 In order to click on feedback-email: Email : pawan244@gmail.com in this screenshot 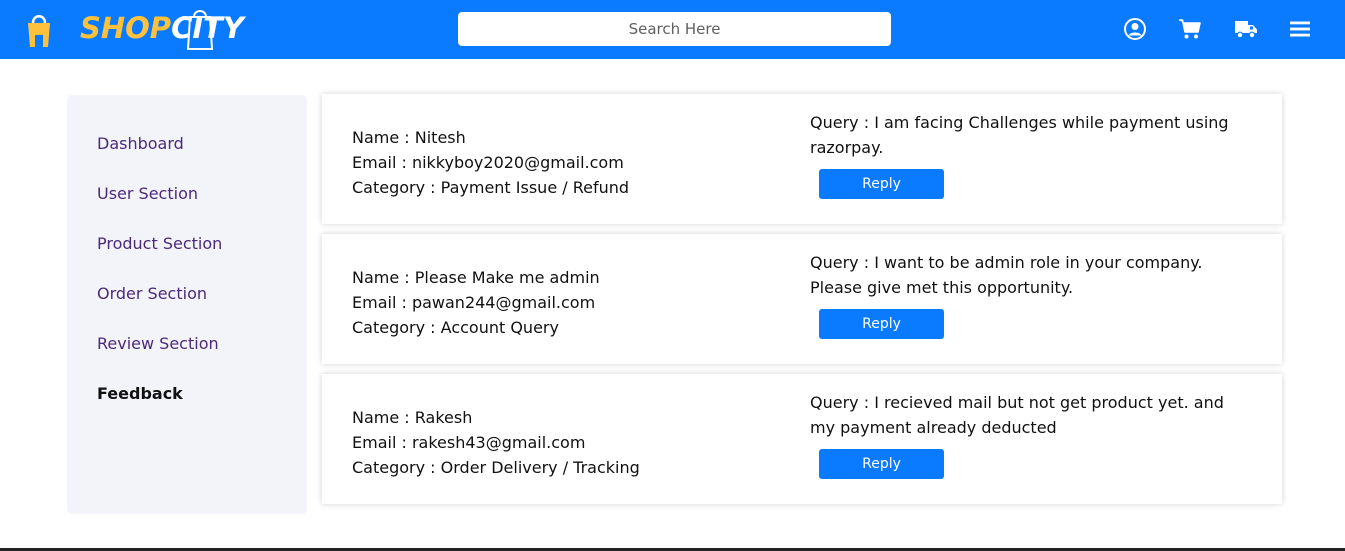, I will do `click(474, 302)`.